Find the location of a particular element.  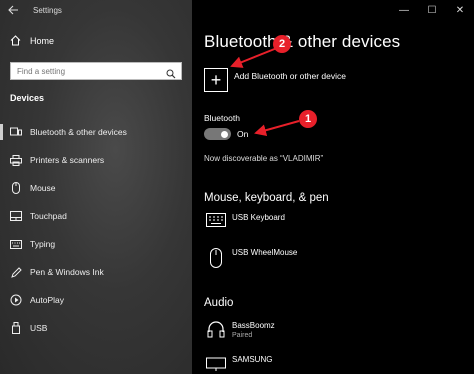

sidebar-item-usb: USB is located at coordinates (96, 328).